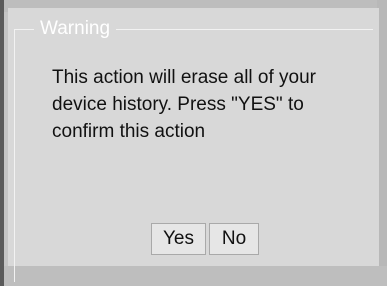 The width and height of the screenshot is (387, 286). What do you see at coordinates (75, 29) in the screenshot?
I see `dialog-title: Warning` at bounding box center [75, 29].